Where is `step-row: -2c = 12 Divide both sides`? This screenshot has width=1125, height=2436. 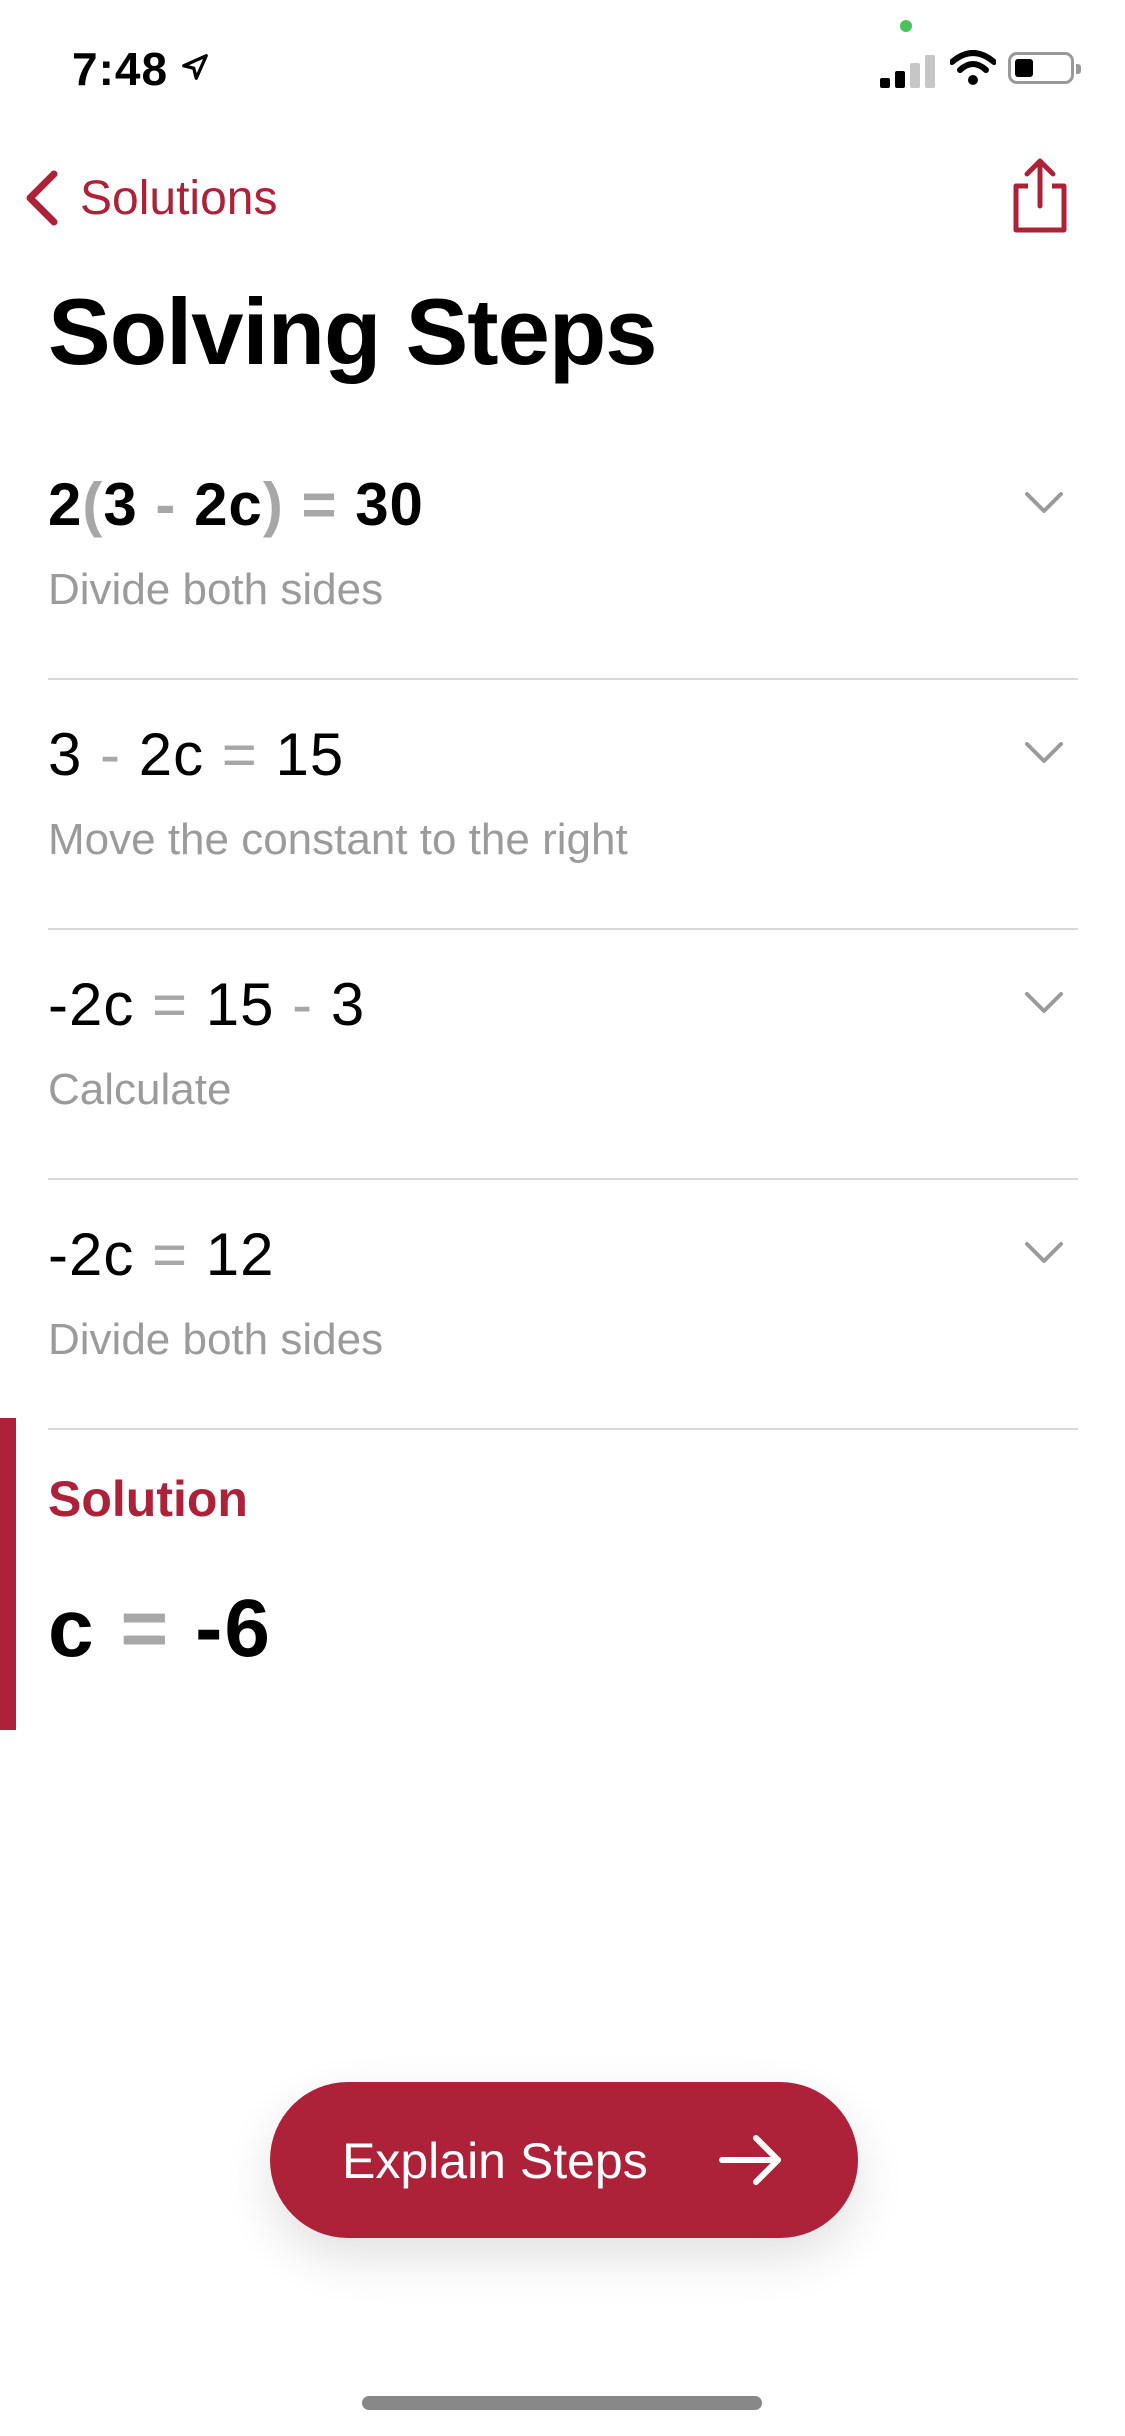 step-row: -2c = 12 Divide both sides is located at coordinates (563, 1305).